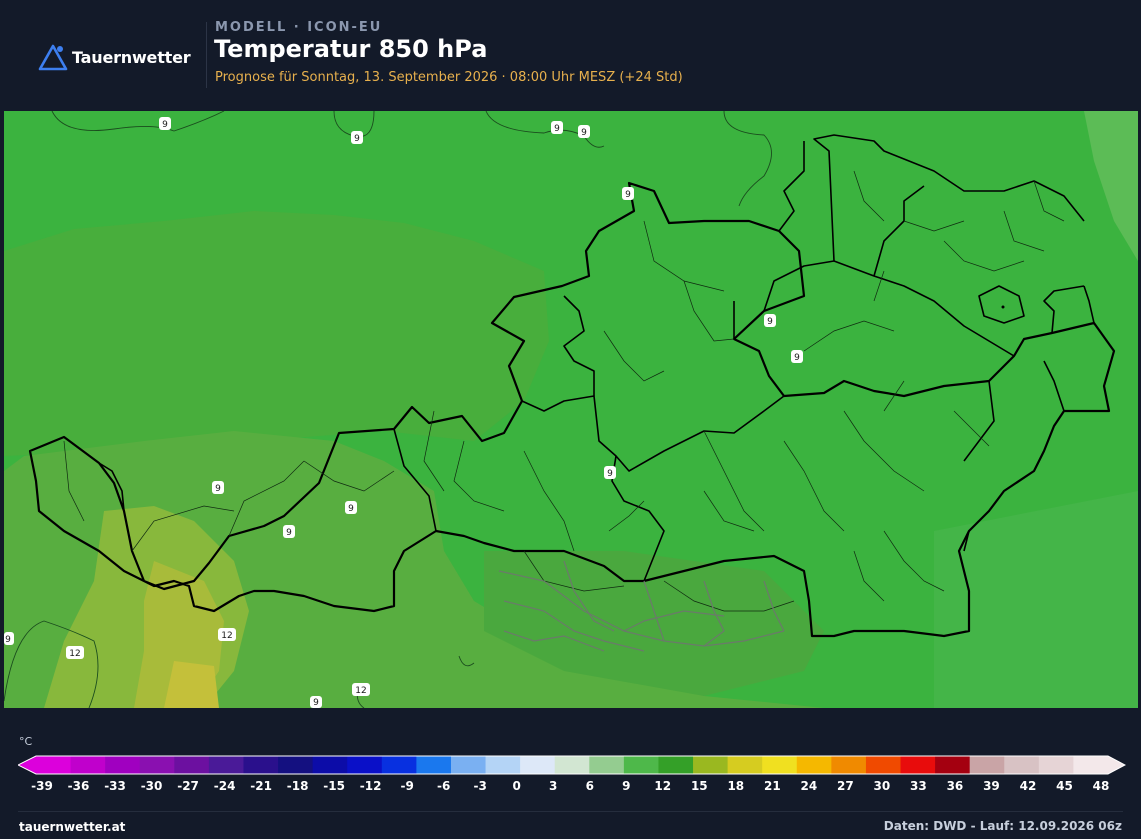  I want to click on legend-tick-label: -21, so click(261, 786).